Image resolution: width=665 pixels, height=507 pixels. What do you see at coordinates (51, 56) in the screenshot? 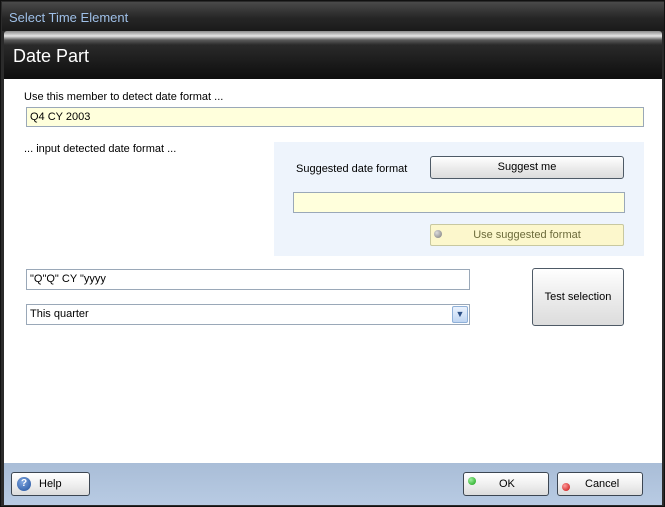
I see `page-title: Date Part` at bounding box center [51, 56].